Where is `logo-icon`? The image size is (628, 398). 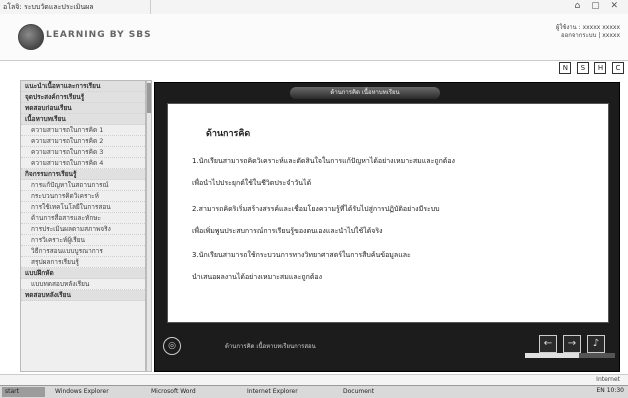 logo-icon is located at coordinates (31, 37).